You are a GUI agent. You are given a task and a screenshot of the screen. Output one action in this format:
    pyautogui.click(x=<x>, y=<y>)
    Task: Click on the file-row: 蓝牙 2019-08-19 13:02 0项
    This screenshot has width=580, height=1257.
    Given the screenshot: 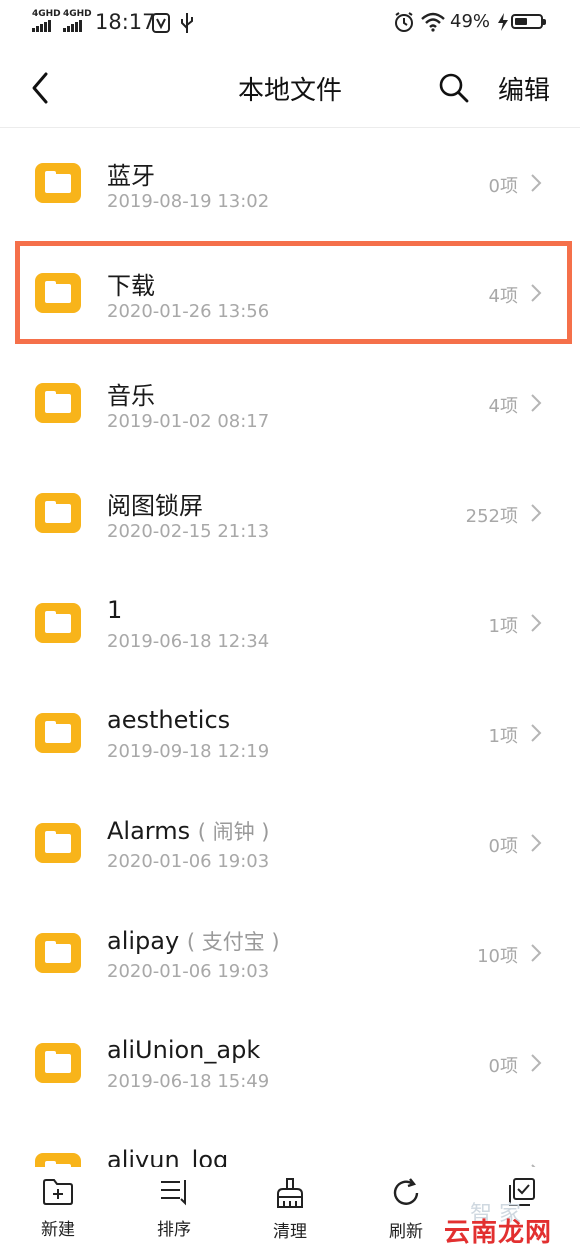 What is the action you would take?
    pyautogui.click(x=290, y=183)
    